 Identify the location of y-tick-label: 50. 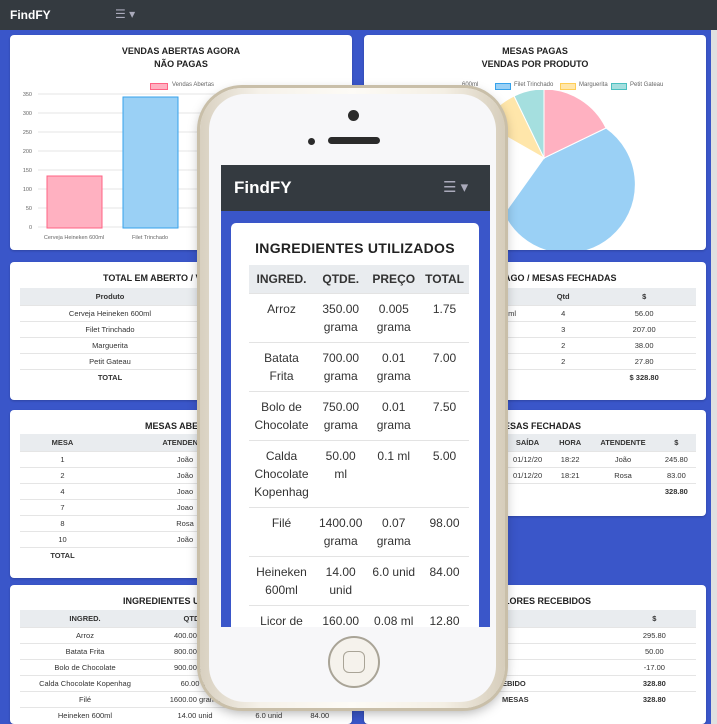
(29, 209).